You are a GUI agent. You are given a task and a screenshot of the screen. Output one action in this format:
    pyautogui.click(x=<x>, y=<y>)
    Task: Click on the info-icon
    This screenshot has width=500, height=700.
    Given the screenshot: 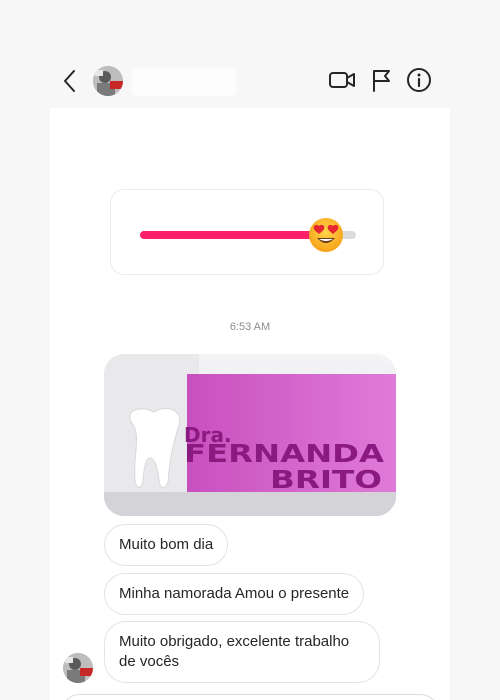 What is the action you would take?
    pyautogui.click(x=419, y=80)
    